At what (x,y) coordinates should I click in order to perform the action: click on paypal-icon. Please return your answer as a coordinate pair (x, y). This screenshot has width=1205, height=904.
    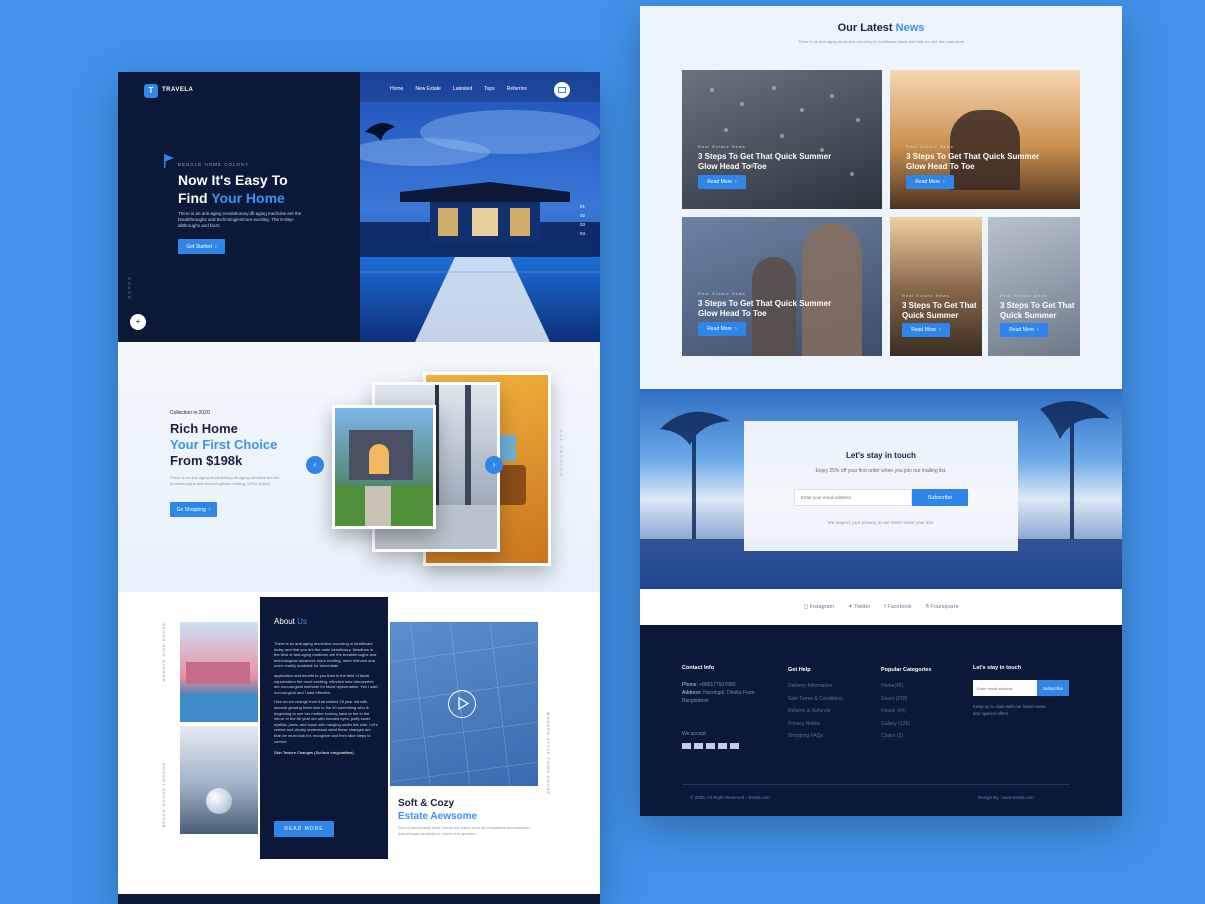
    Looking at the image, I should click on (710, 746).